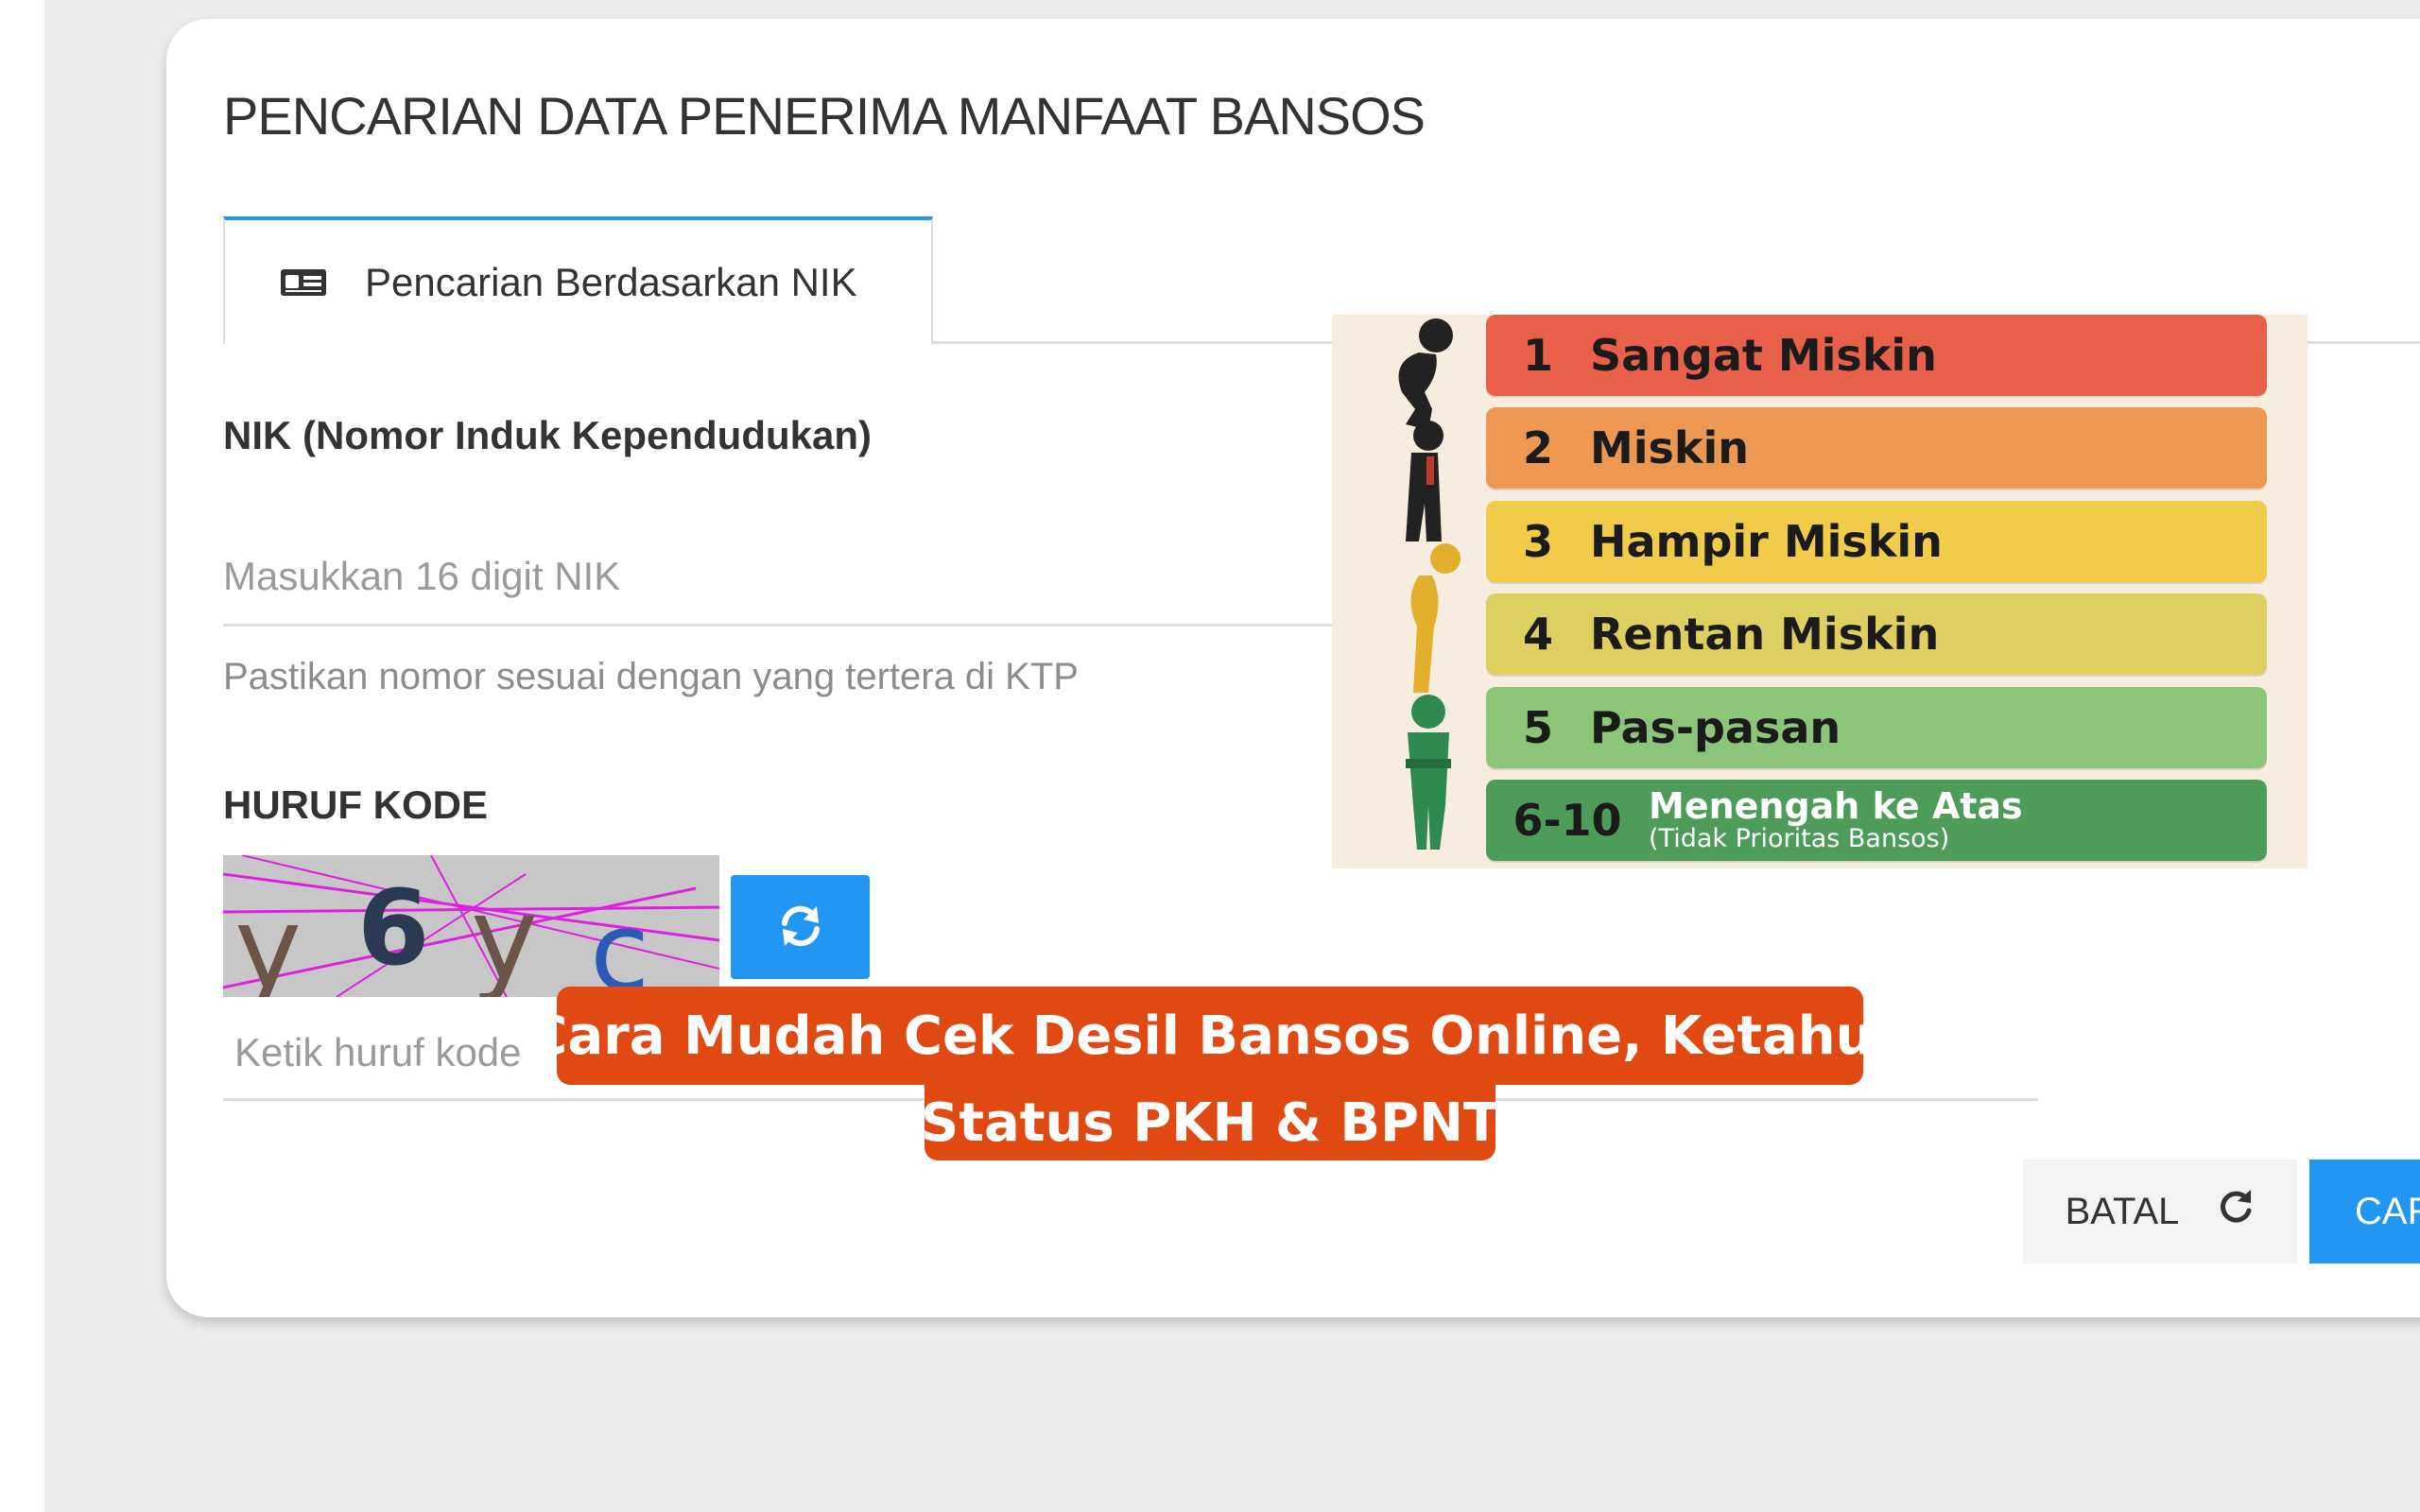 Image resolution: width=2420 pixels, height=1512 pixels. I want to click on tab-label: Pencarian Berdasarkan NIK, so click(611, 281).